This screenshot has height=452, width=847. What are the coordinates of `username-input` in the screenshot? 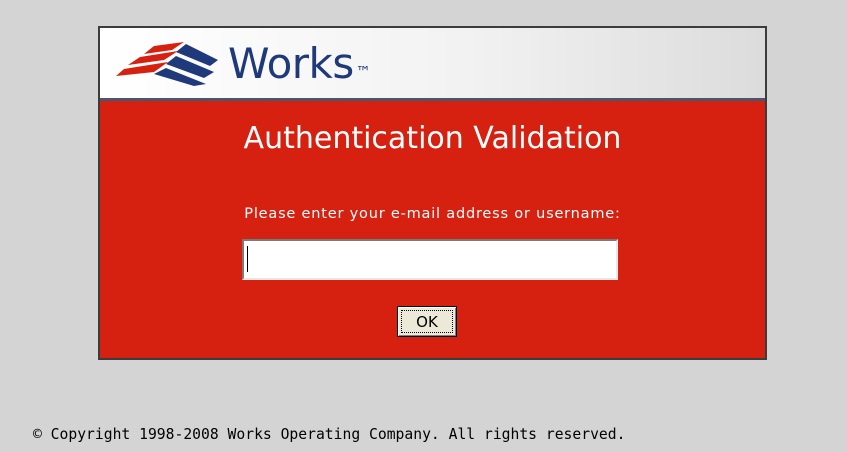 It's located at (430, 259).